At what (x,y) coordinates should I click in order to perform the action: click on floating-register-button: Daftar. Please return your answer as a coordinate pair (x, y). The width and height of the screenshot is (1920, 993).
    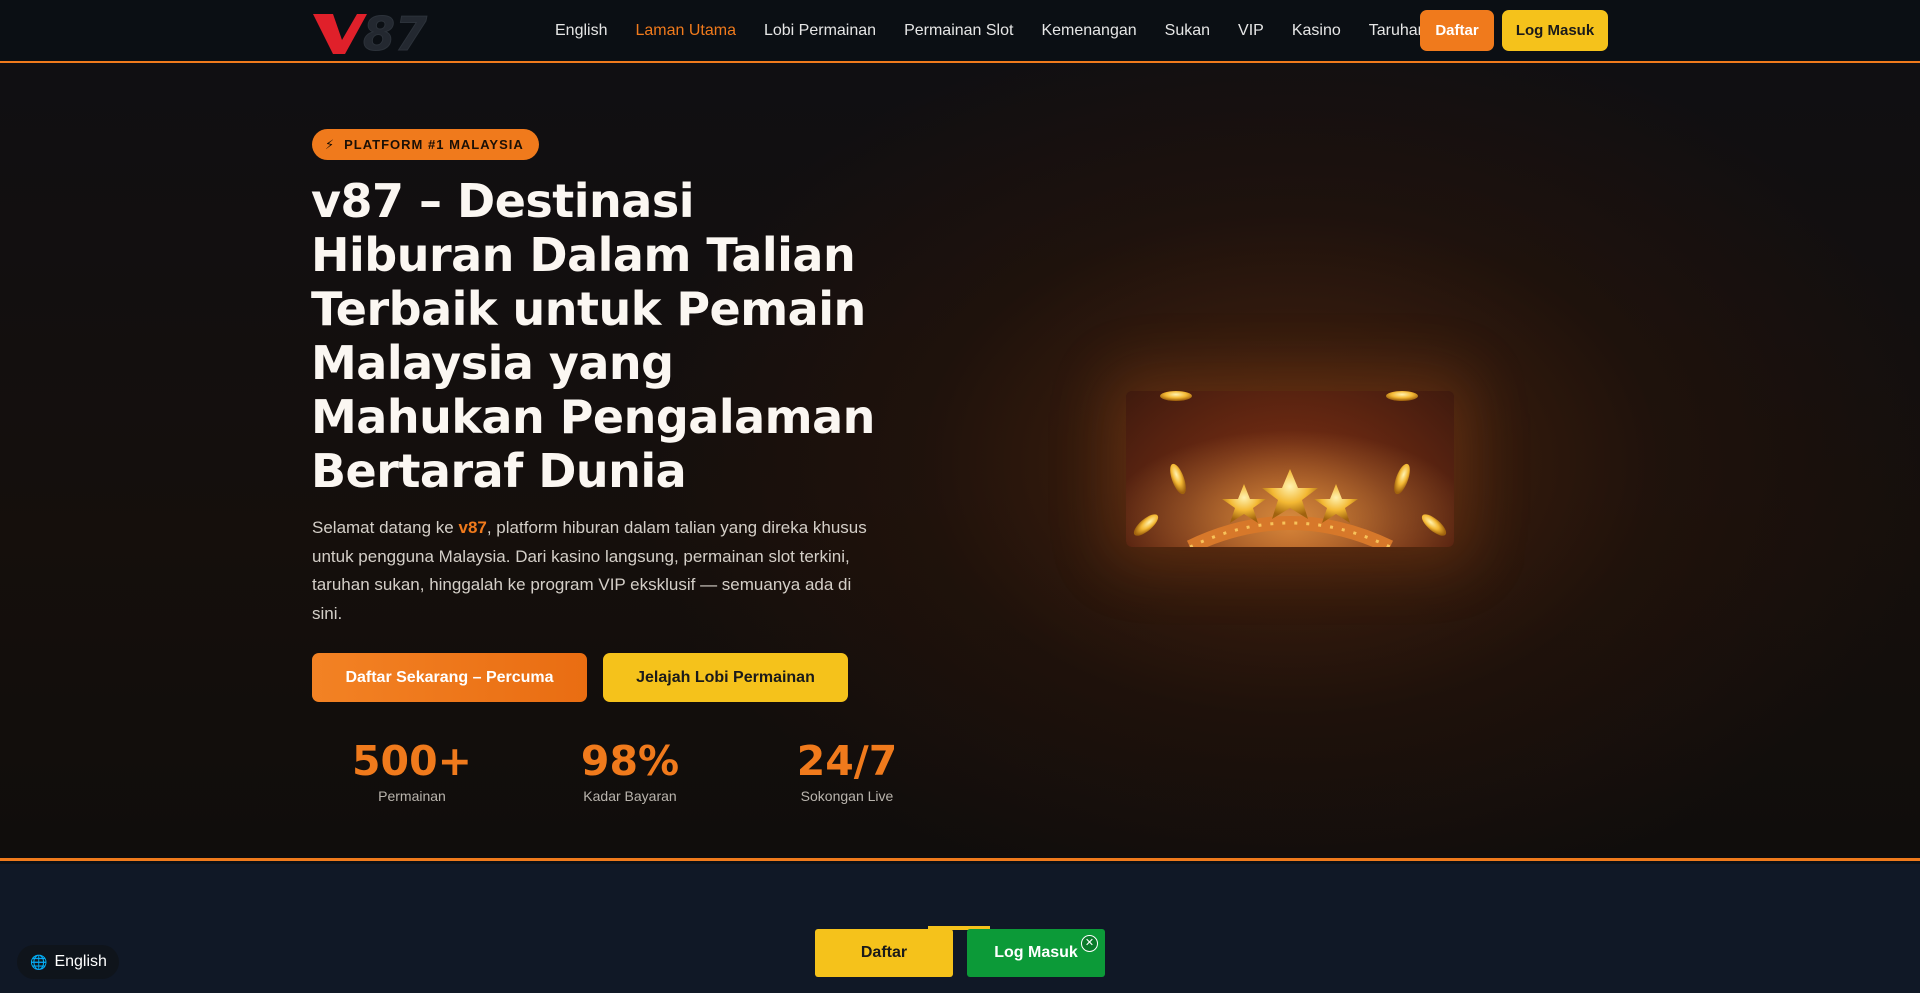
    Looking at the image, I should click on (884, 953).